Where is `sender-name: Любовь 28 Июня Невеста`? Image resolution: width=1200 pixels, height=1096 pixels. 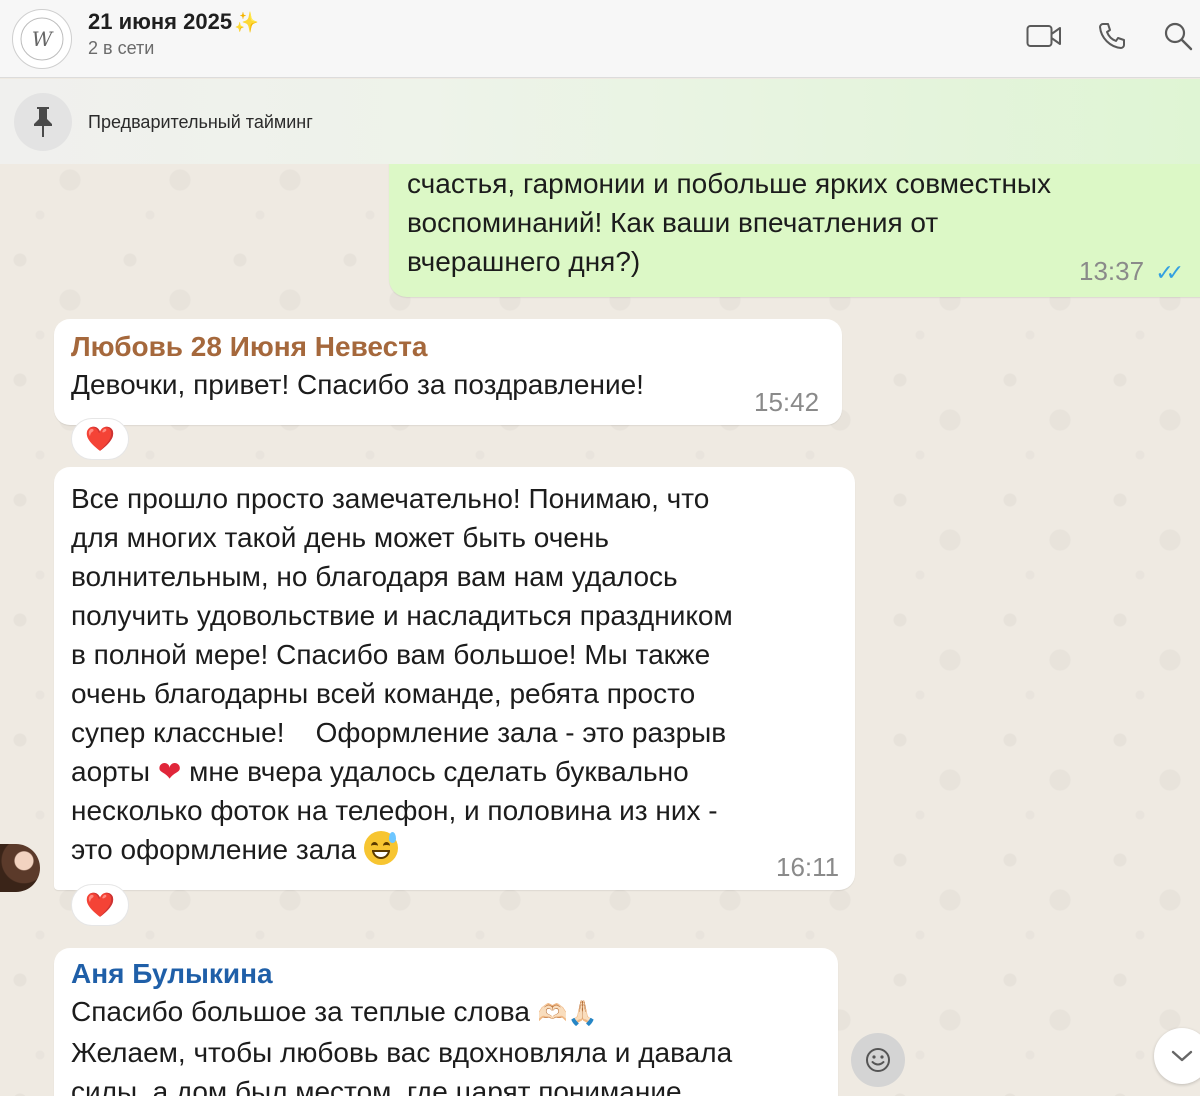
sender-name: Любовь 28 Июня Невеста is located at coordinates (456, 347).